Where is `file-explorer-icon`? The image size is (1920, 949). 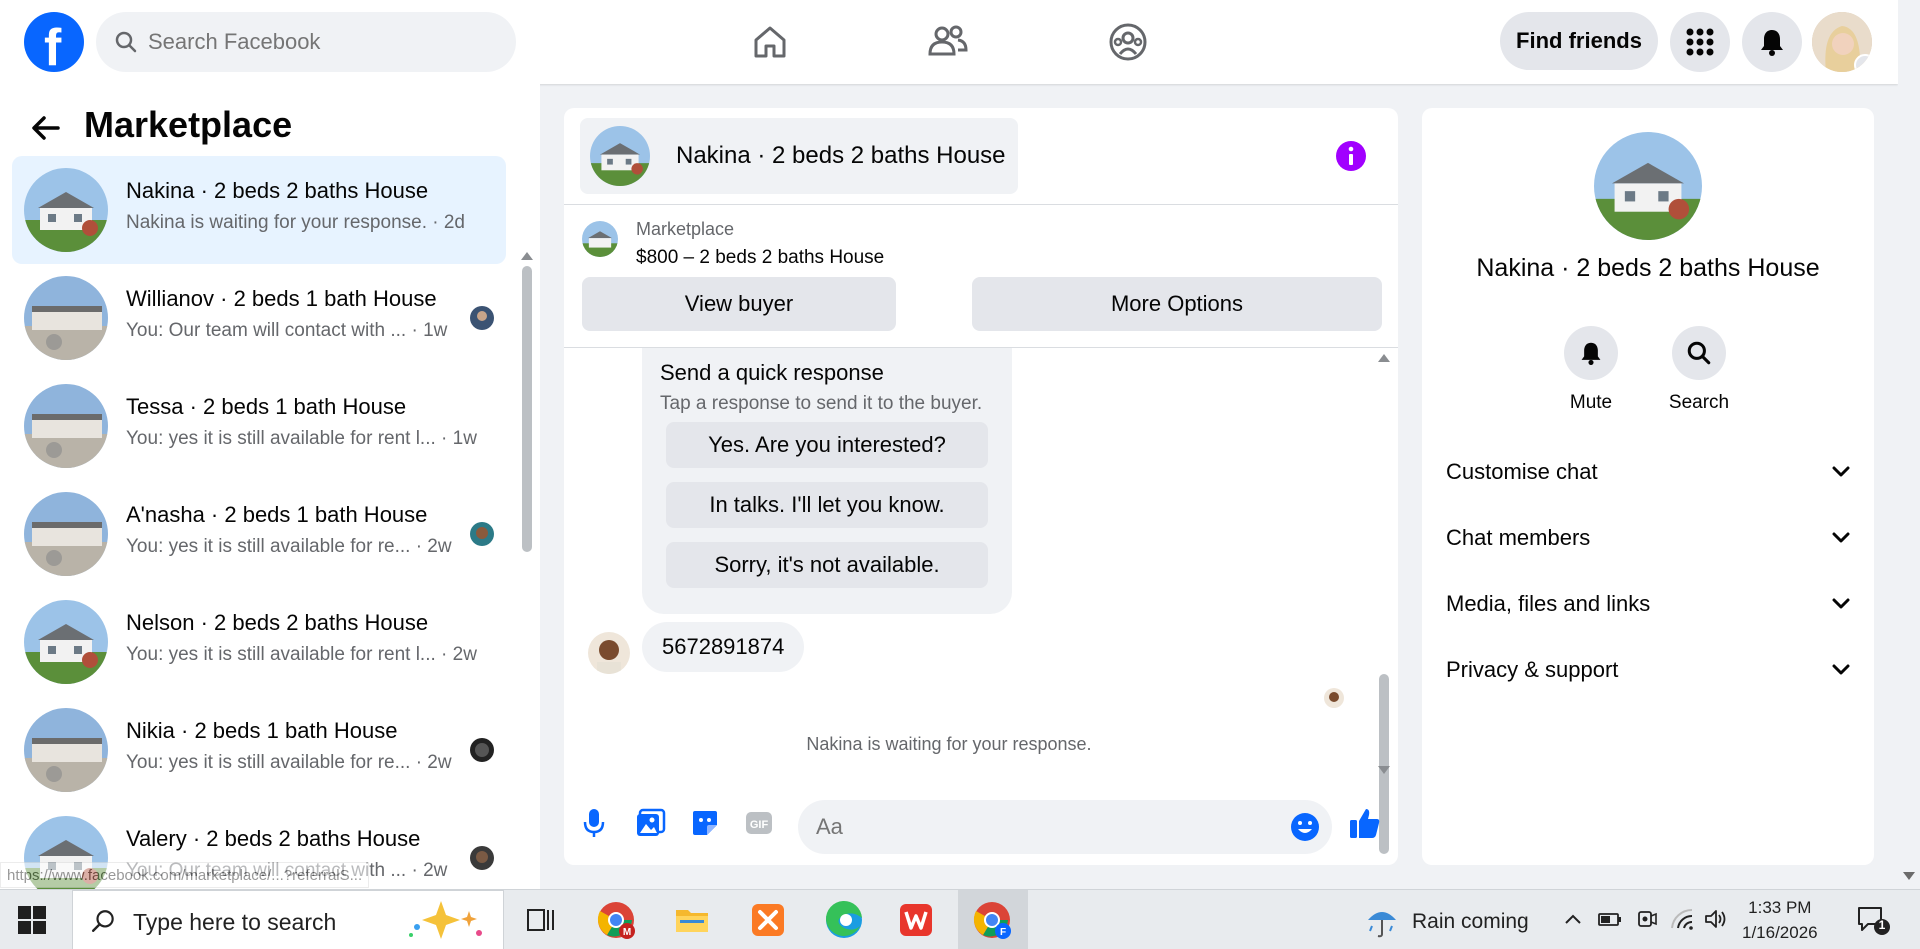
file-explorer-icon is located at coordinates (692, 920).